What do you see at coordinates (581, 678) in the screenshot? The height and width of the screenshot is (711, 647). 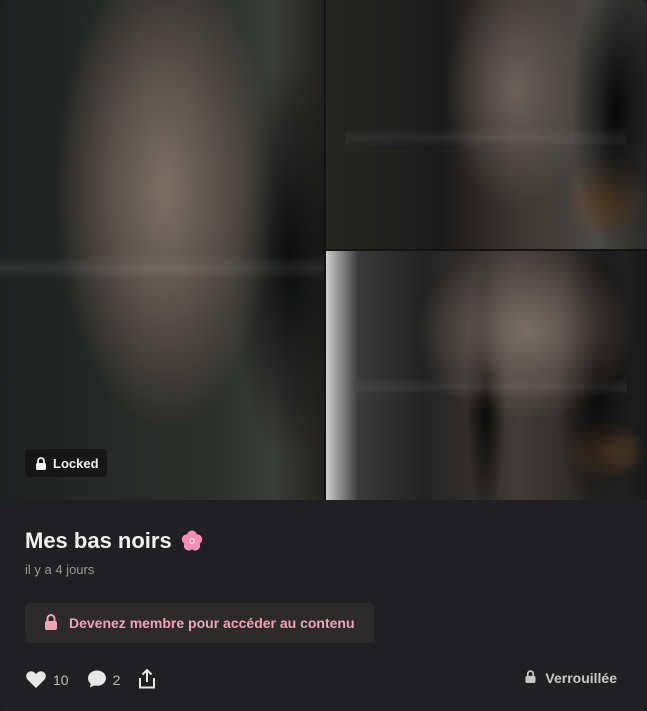 I see `lock-status-label: Verrouillée` at bounding box center [581, 678].